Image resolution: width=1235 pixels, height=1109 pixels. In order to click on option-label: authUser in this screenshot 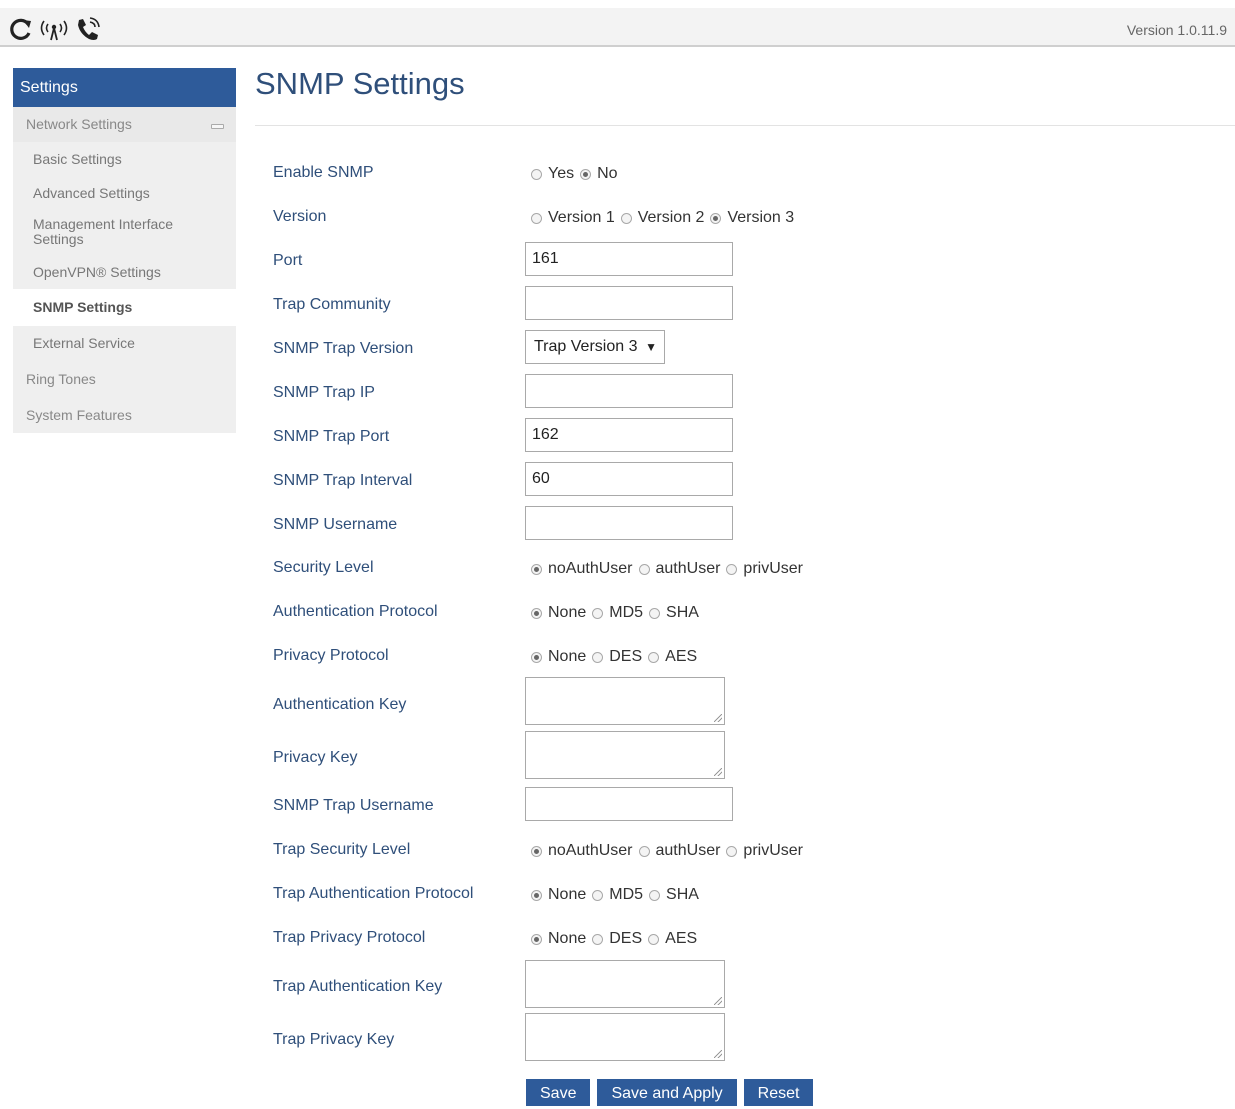, I will do `click(688, 850)`.